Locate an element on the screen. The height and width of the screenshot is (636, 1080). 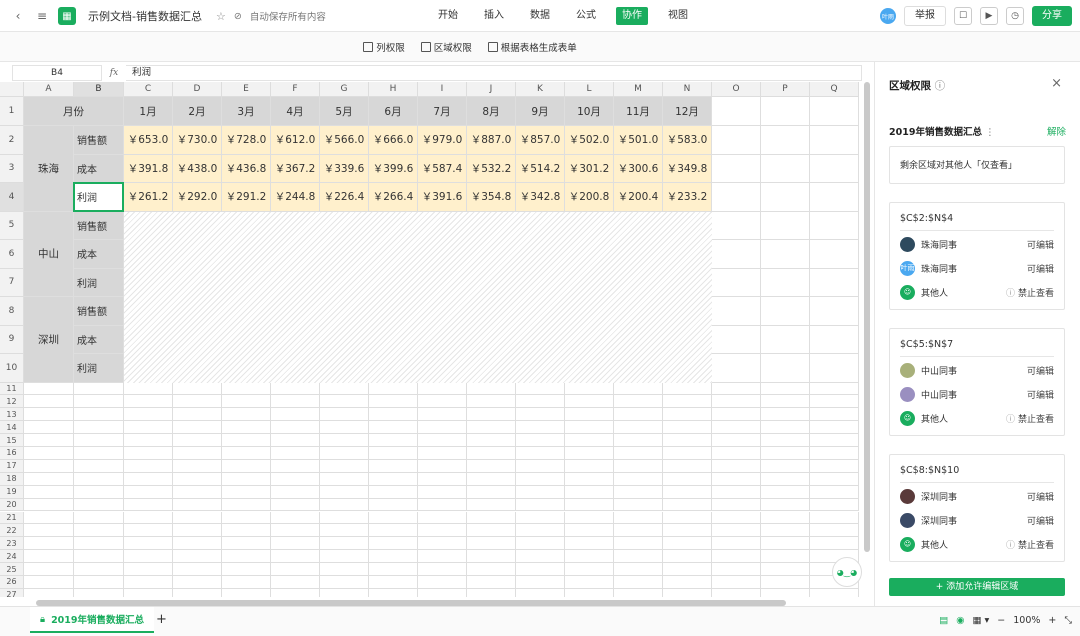
tab-5: 视图 is located at coordinates (678, 16).